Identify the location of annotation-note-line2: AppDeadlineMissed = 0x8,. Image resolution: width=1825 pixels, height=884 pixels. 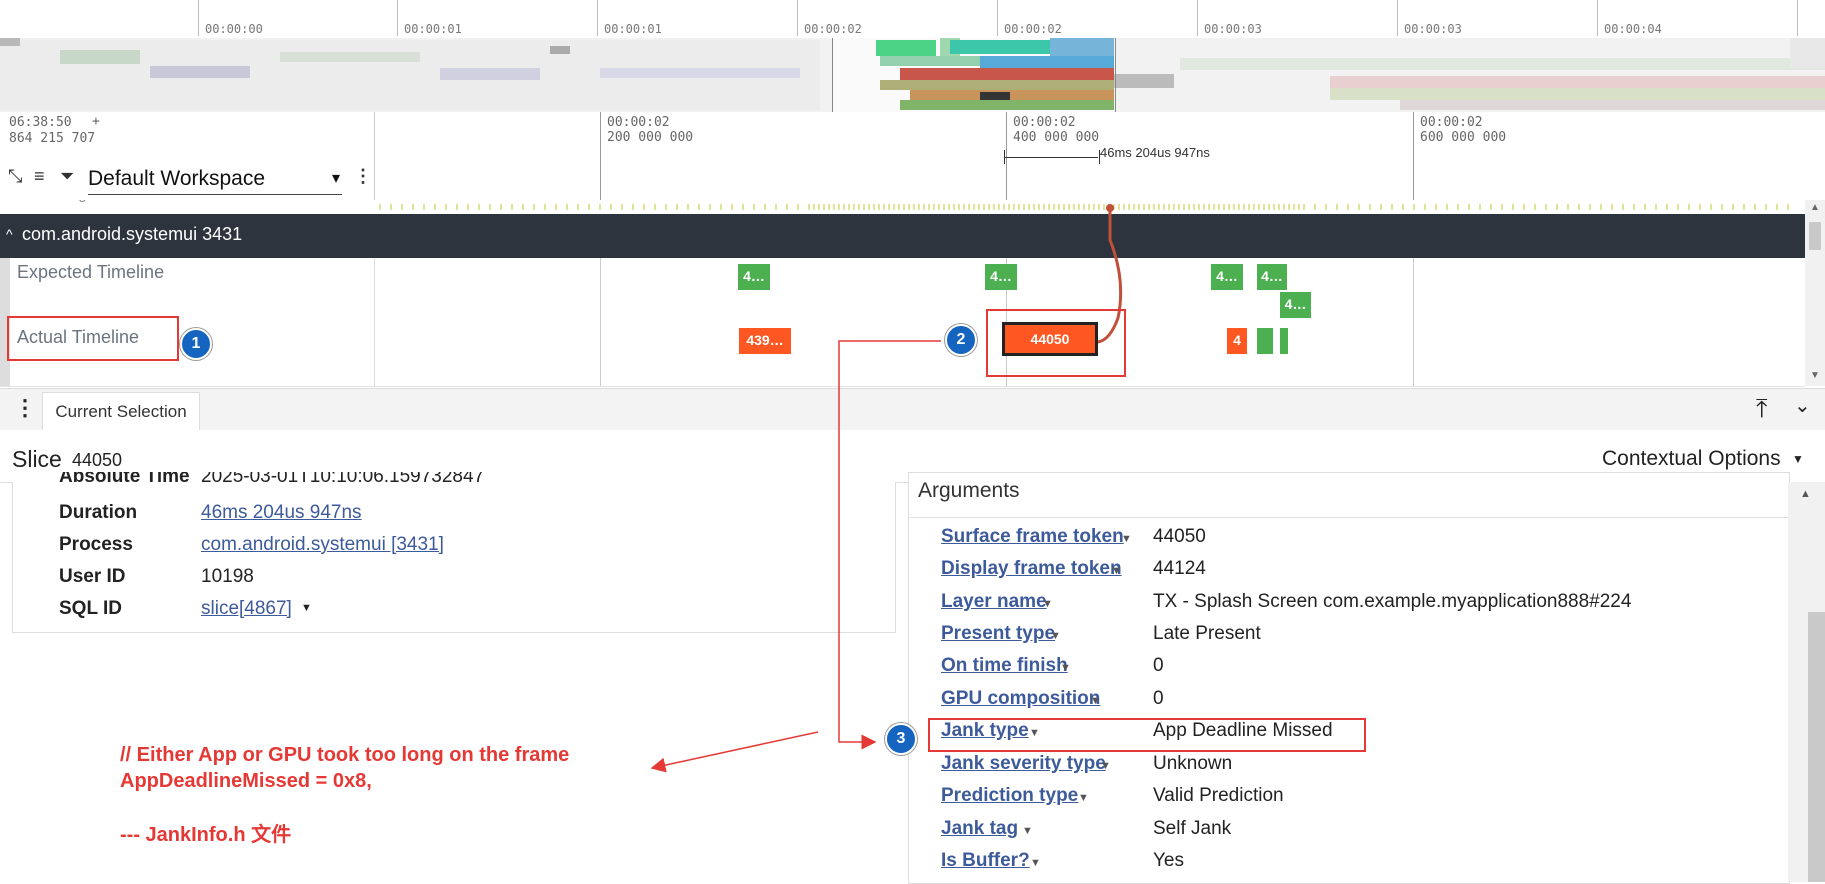
(246, 781).